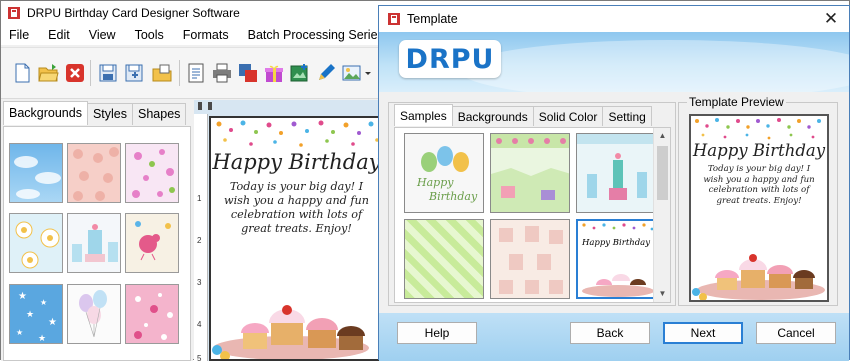 The height and width of the screenshot is (363, 850). Describe the element at coordinates (159, 114) in the screenshot. I see `tab-shapes: Shapes` at that location.